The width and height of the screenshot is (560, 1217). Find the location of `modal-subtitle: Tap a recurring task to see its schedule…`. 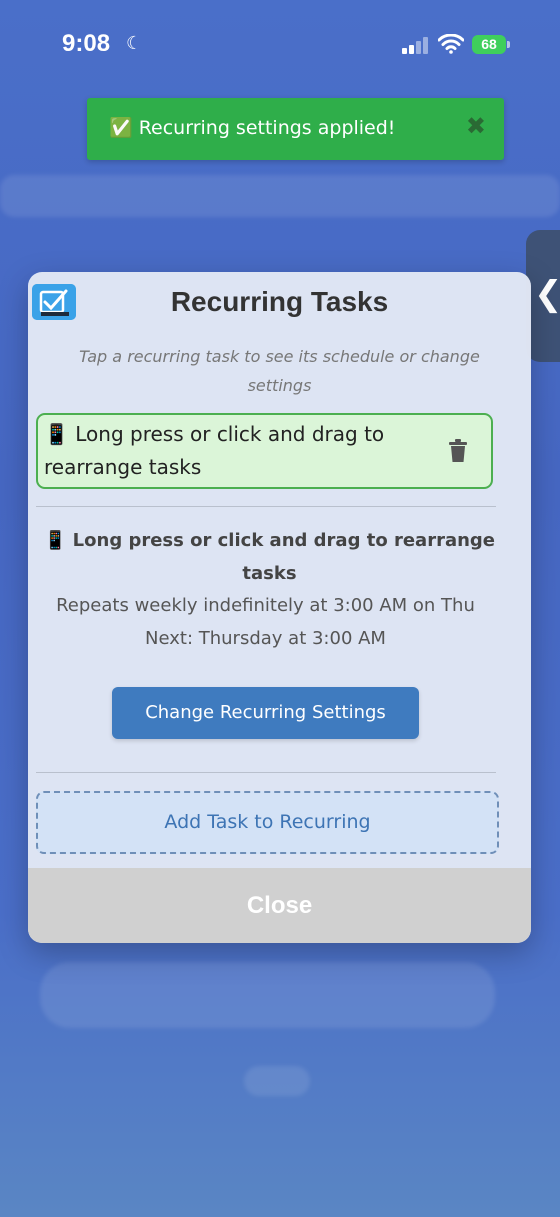

modal-subtitle: Tap a recurring task to see its schedule… is located at coordinates (279, 371).